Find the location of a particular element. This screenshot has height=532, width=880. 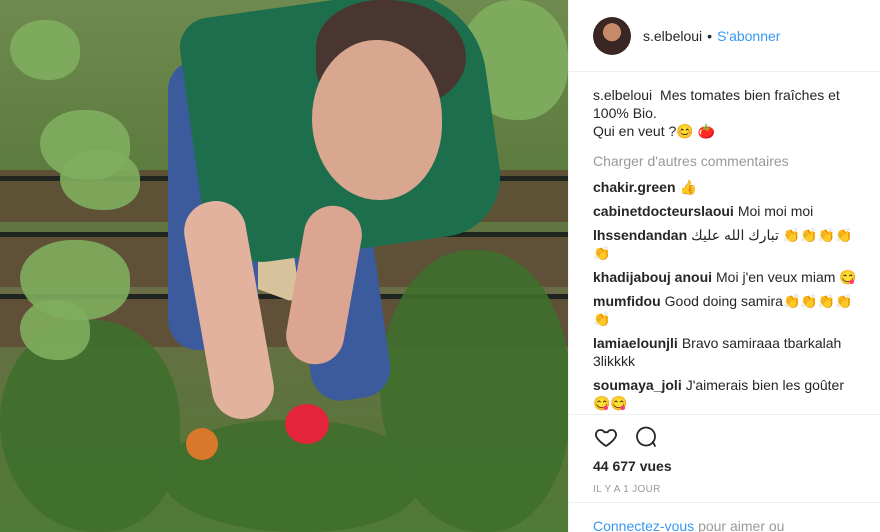

login-prompt: Connectez-vous pour aimer ou is located at coordinates (688, 525).